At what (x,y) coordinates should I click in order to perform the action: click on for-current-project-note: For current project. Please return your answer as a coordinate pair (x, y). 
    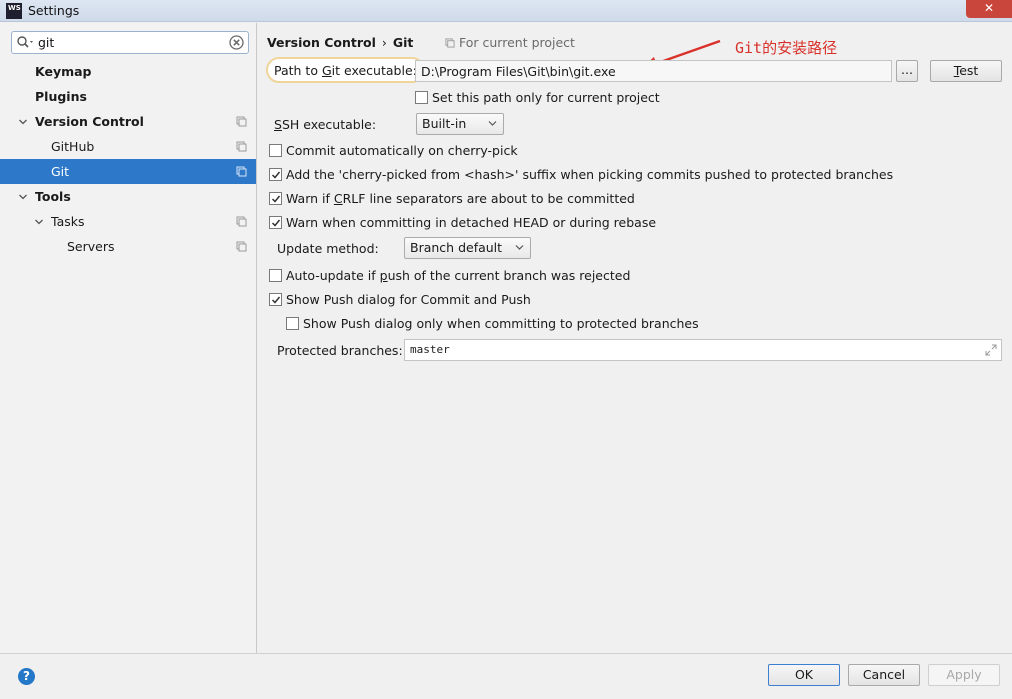
    Looking at the image, I should click on (510, 42).